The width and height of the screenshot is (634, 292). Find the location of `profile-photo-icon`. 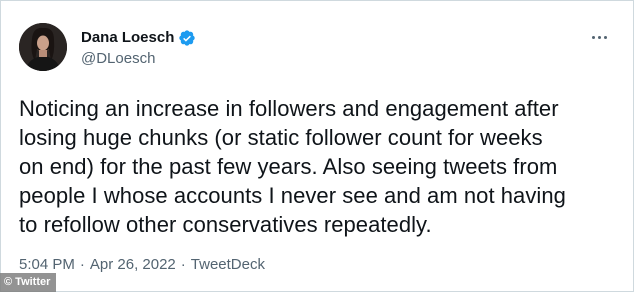

profile-photo-icon is located at coordinates (43, 47).